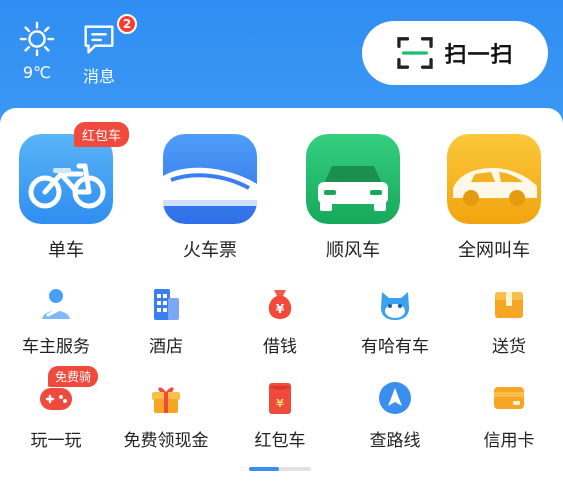  Describe the element at coordinates (37, 72) in the screenshot. I see `temperature-label: 9℃` at that location.